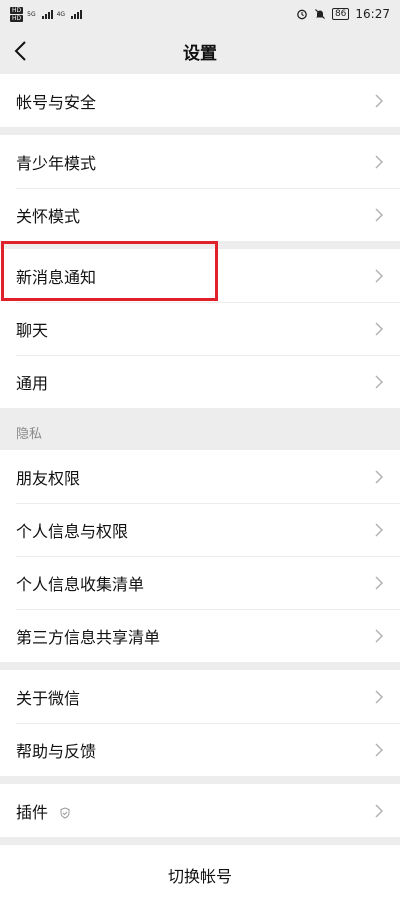 This screenshot has width=400, height=905. I want to click on hd-indicators: HD HD, so click(17, 14).